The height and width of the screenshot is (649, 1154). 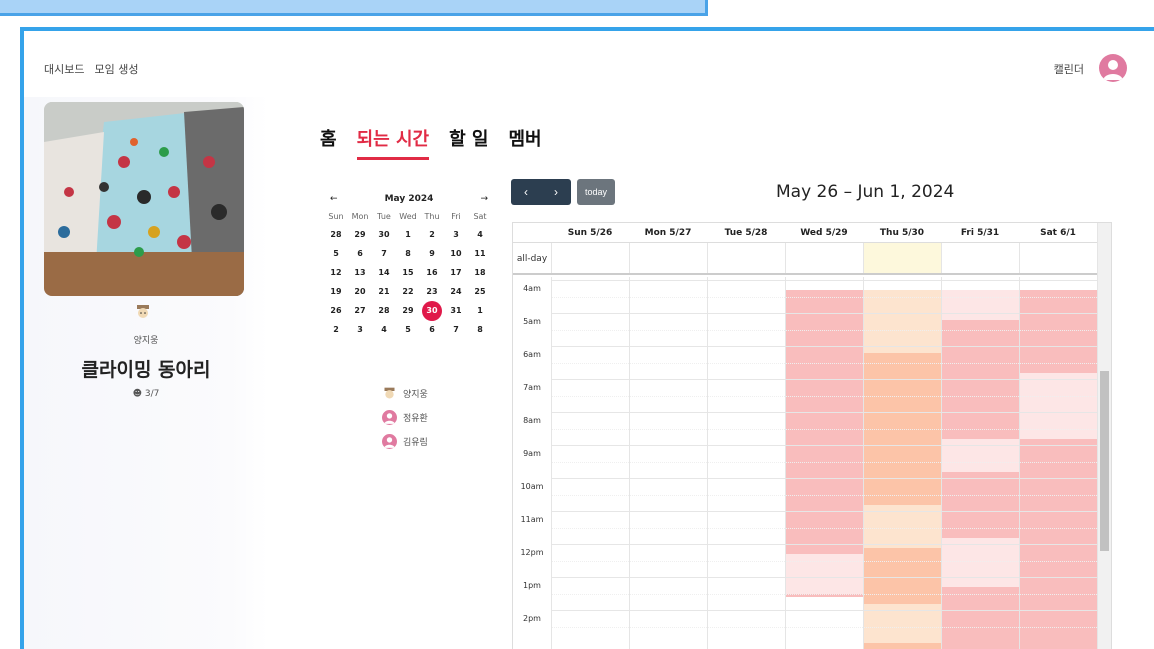 I want to click on member-list: 양지웅정유환김유림, so click(x=405, y=417).